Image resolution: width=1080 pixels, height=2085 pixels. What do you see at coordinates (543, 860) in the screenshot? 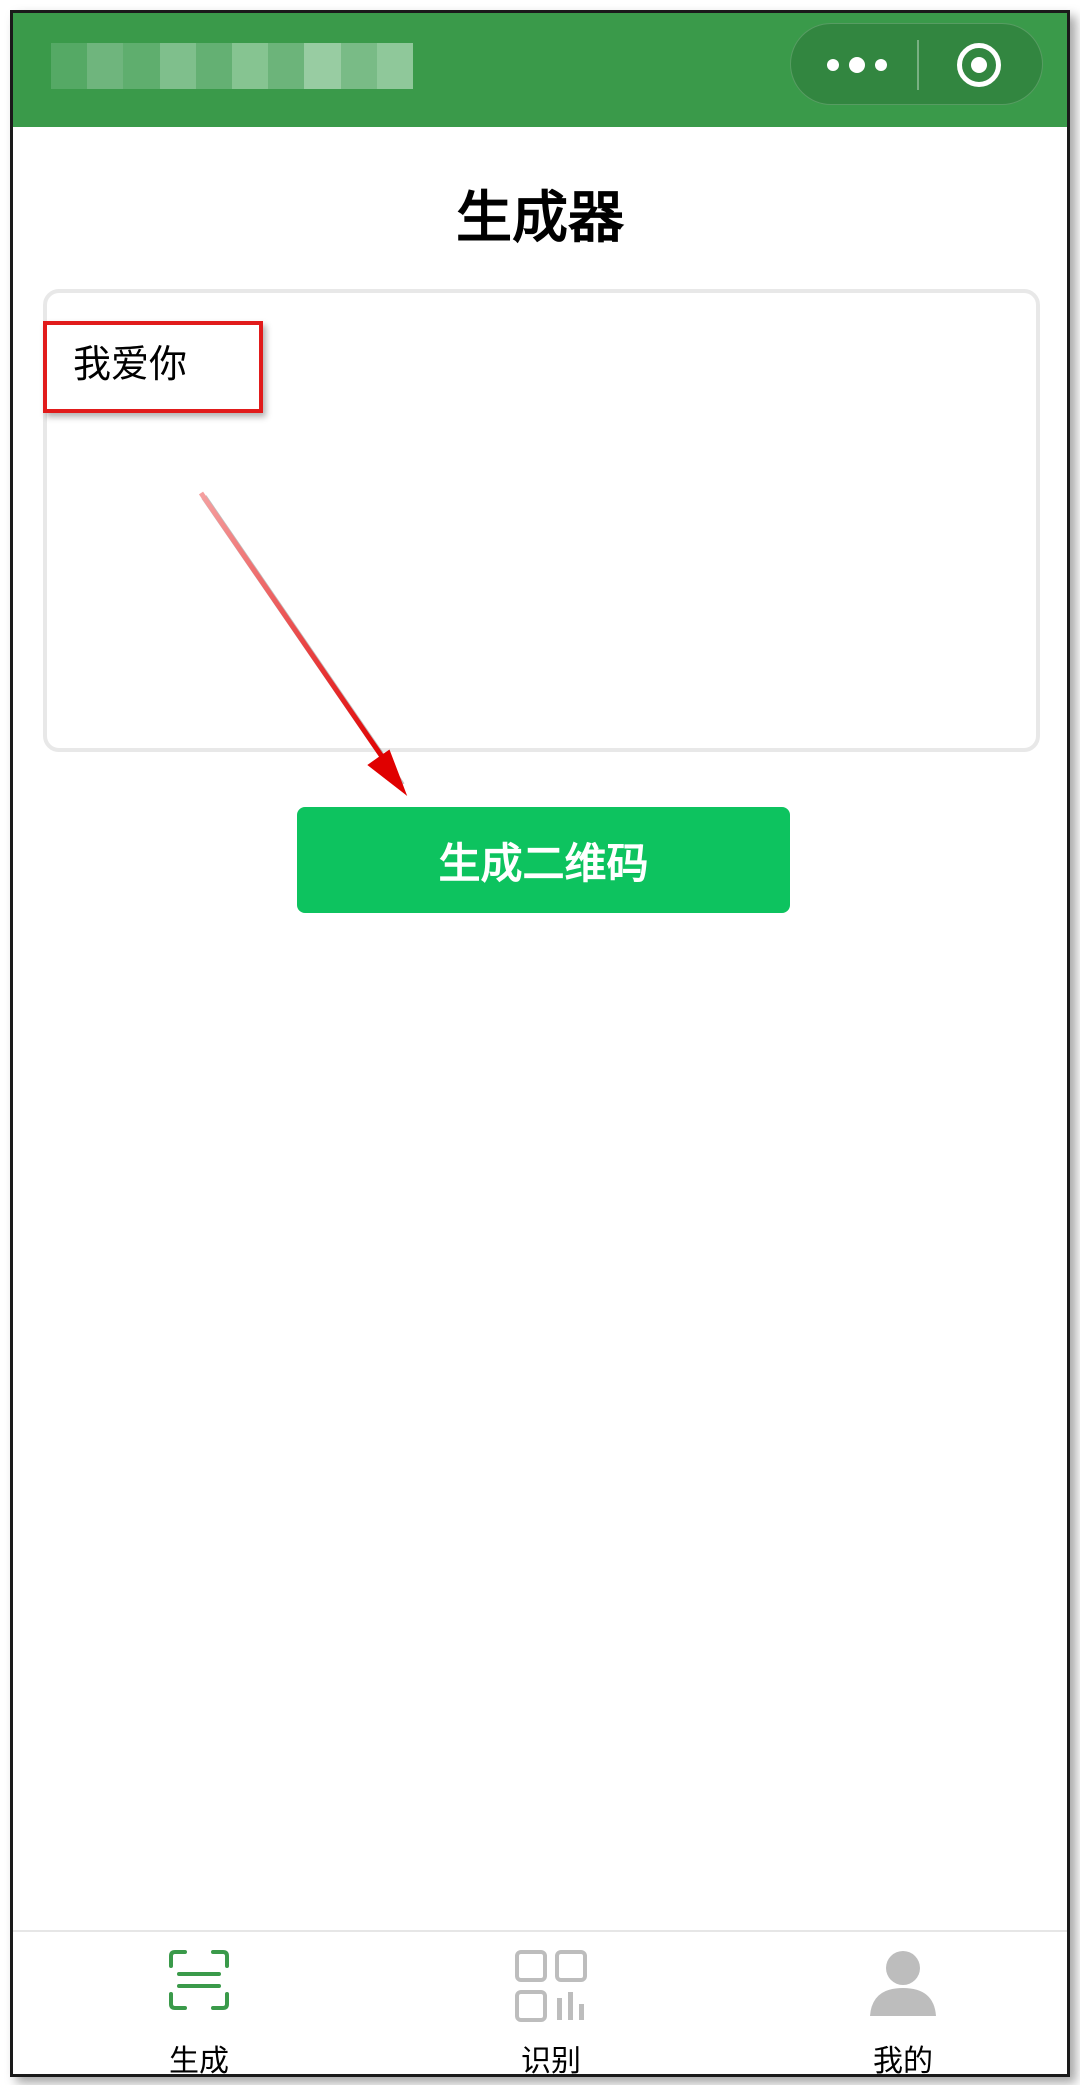
I see `generate-qrcode-button: 生成二维码` at bounding box center [543, 860].